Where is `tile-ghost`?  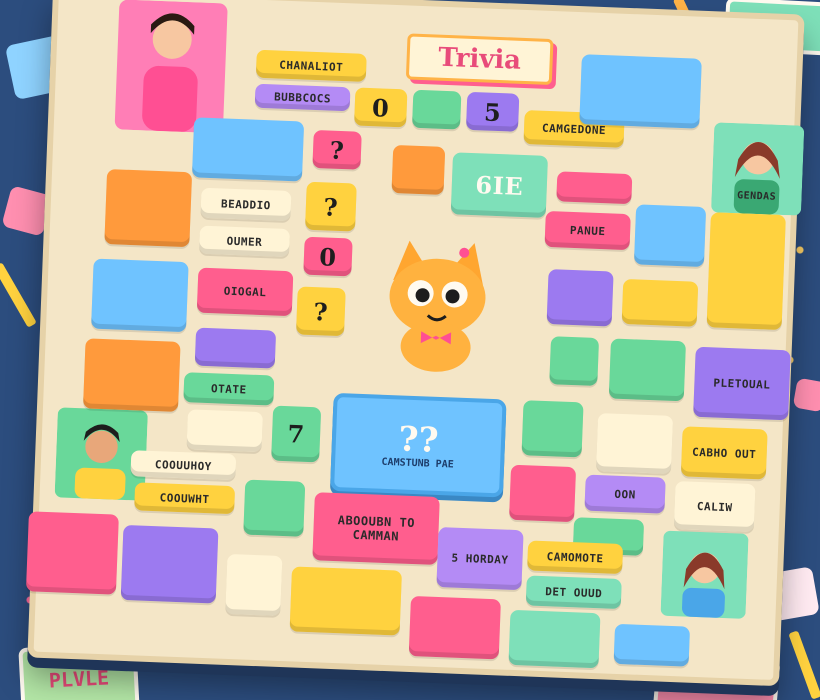 tile-ghost is located at coordinates (345, 601).